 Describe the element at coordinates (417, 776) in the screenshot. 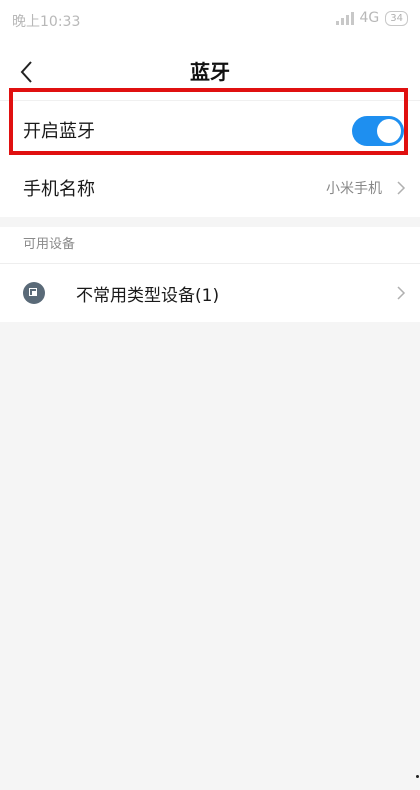

I see `corner-dot` at that location.